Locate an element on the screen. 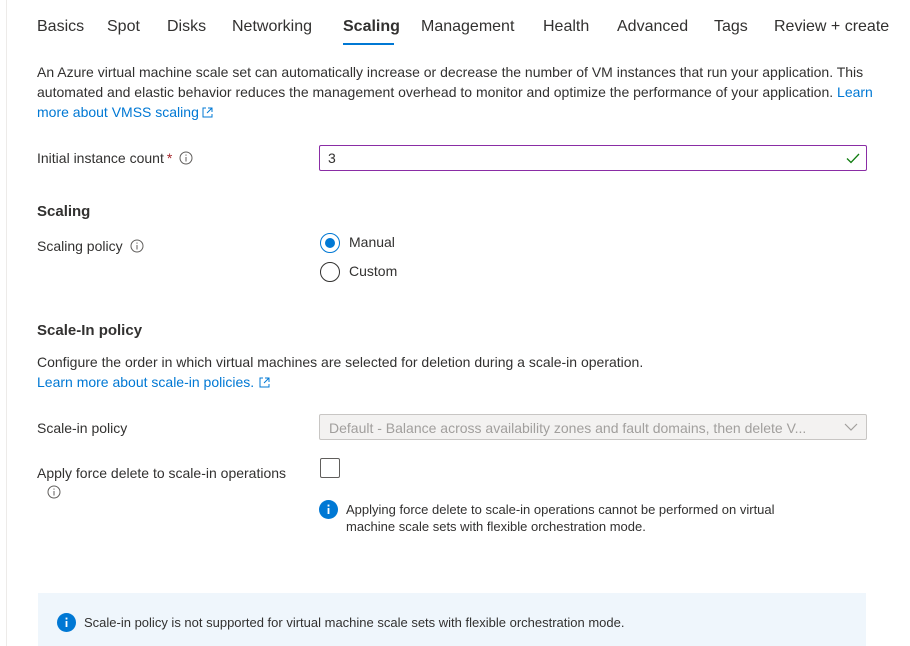  scaling-section-title: Scaling is located at coordinates (64, 211).